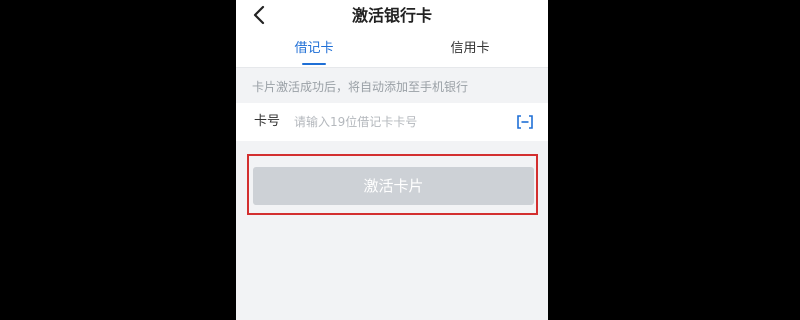 The image size is (800, 320). I want to click on activation-hint: 卡片激活成功后，将自动添加至手机银行, so click(360, 87).